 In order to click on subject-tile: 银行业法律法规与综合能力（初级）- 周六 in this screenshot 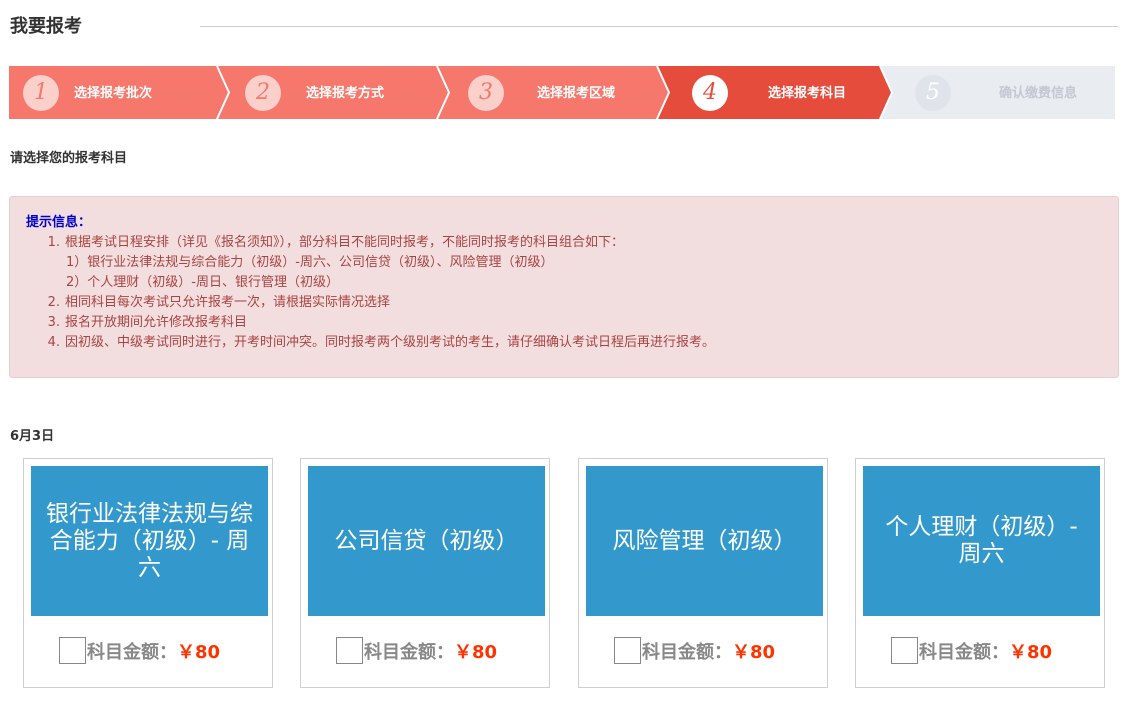, I will do `click(149, 541)`.